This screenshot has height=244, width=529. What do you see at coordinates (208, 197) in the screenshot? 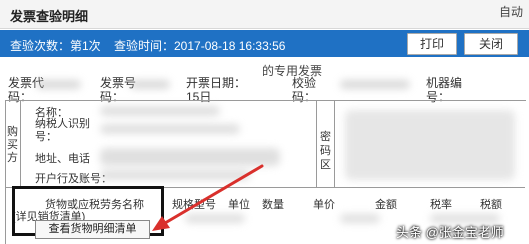
I see `annotation-arrow-icon` at bounding box center [208, 197].